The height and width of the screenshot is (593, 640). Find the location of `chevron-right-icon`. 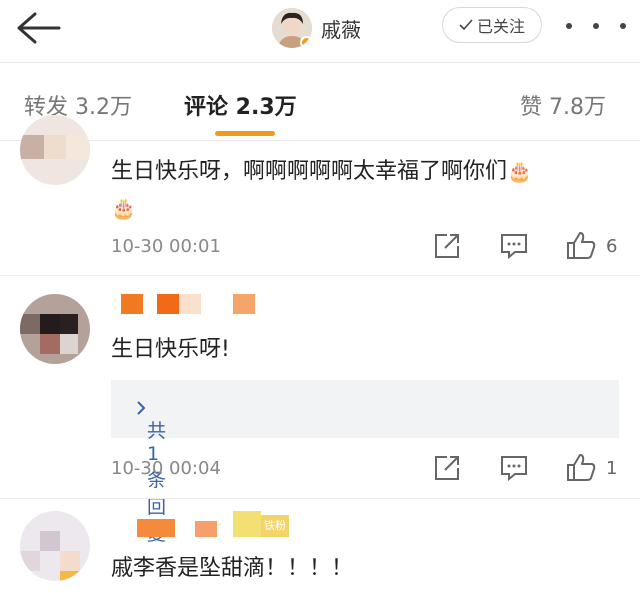

chevron-right-icon is located at coordinates (141, 408).